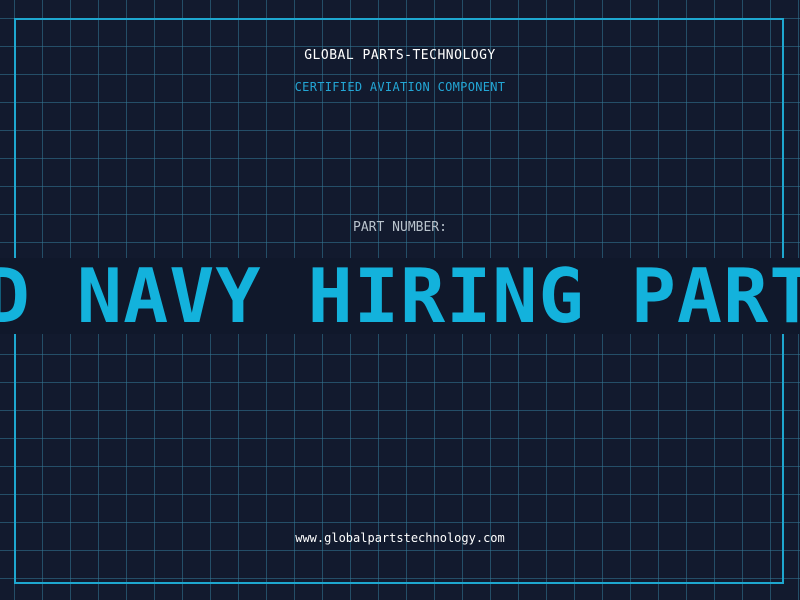 Image resolution: width=800 pixels, height=600 pixels. What do you see at coordinates (400, 227) in the screenshot?
I see `part-number-label: PART NUMBER:` at bounding box center [400, 227].